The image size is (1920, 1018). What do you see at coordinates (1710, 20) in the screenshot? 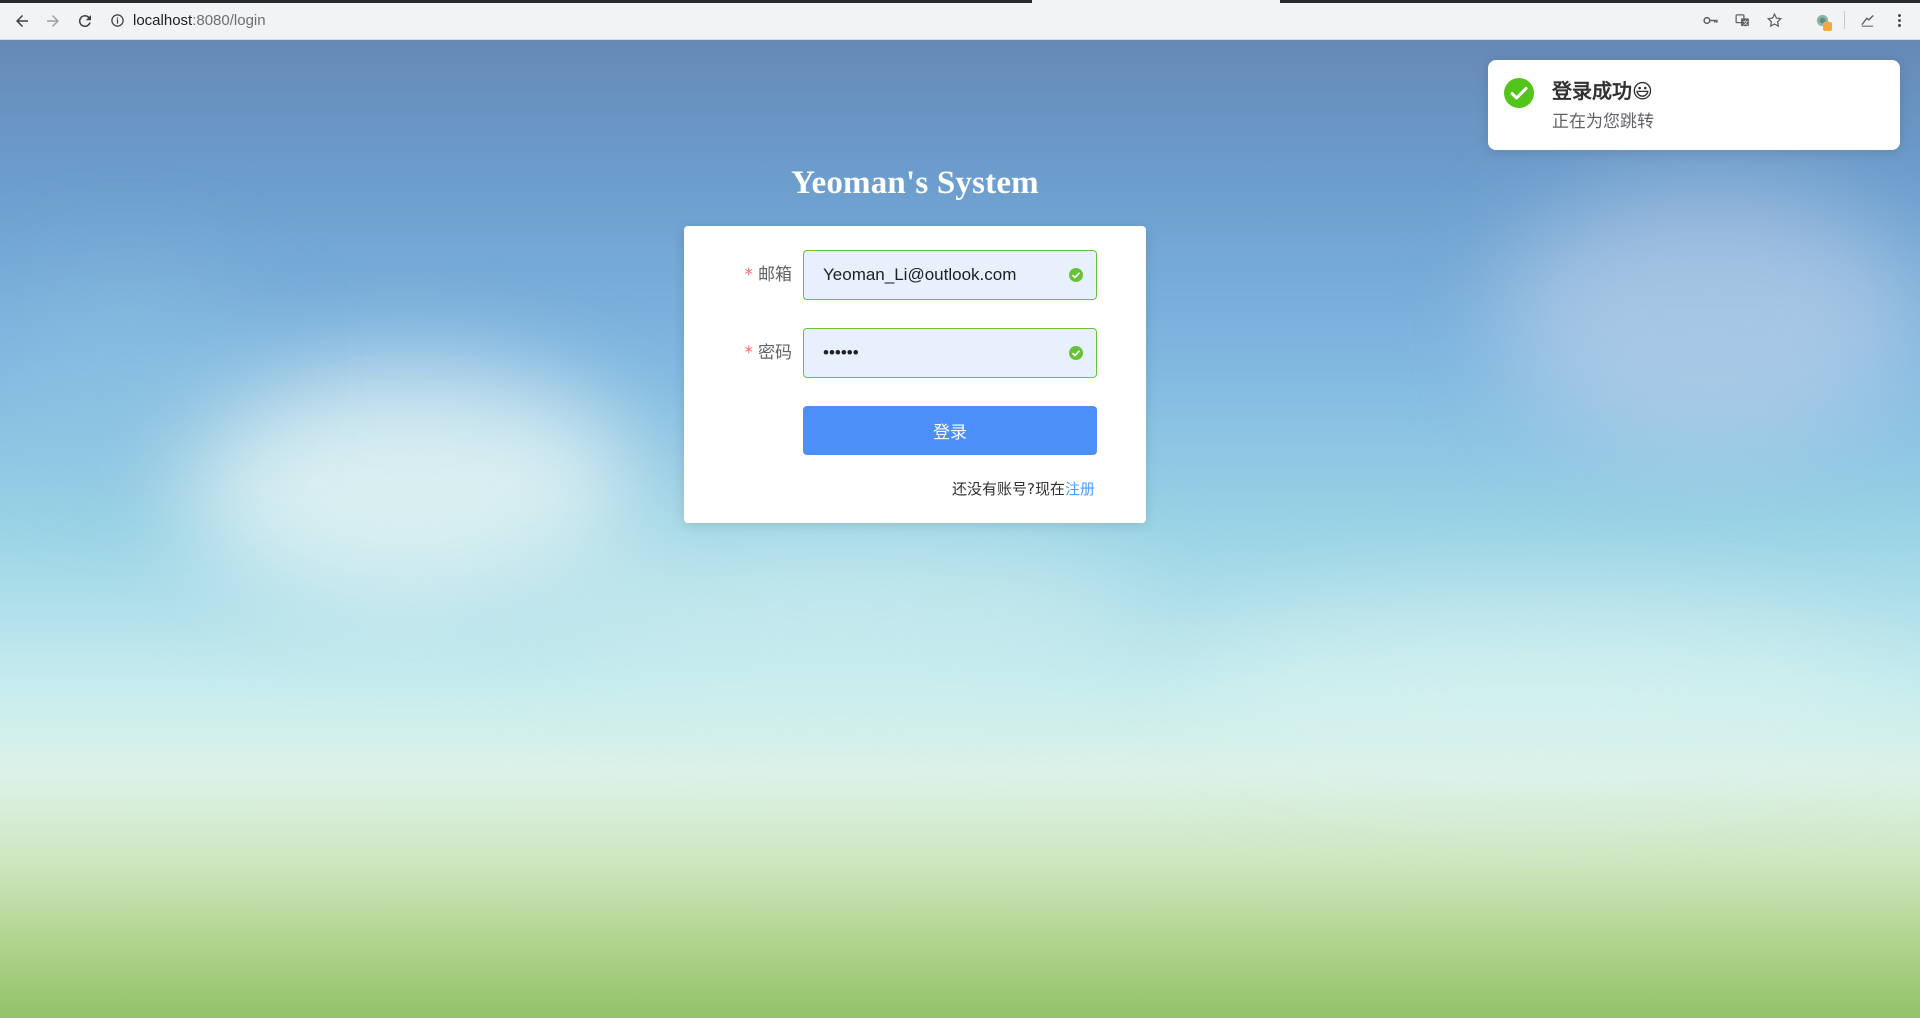
I see `key-icon` at bounding box center [1710, 20].